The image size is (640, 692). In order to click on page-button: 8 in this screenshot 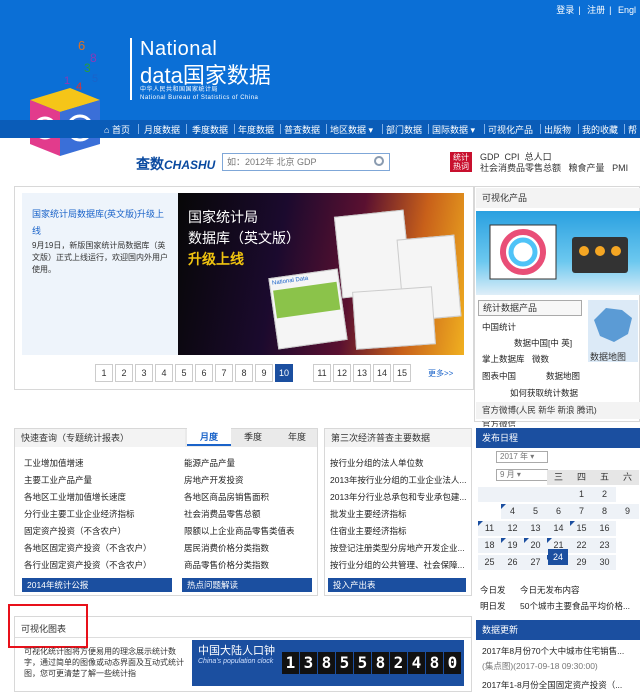, I will do `click(244, 373)`.